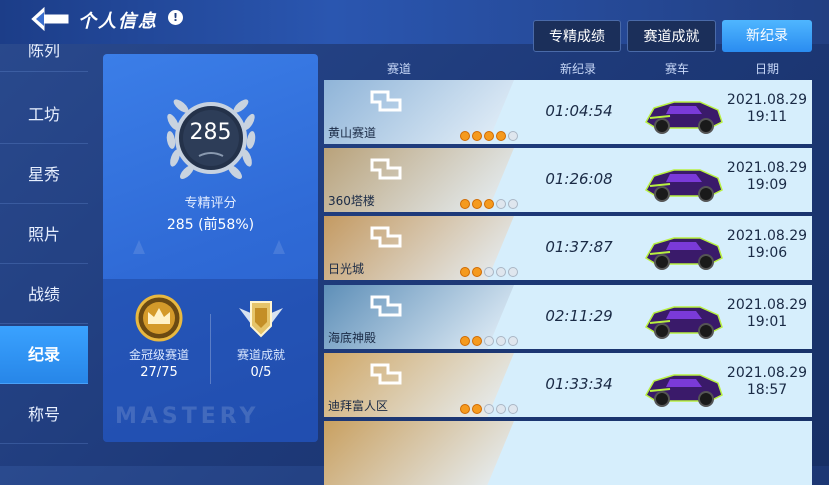  What do you see at coordinates (358, 406) in the screenshot?
I see `track-name: 迪拜富人区` at bounding box center [358, 406].